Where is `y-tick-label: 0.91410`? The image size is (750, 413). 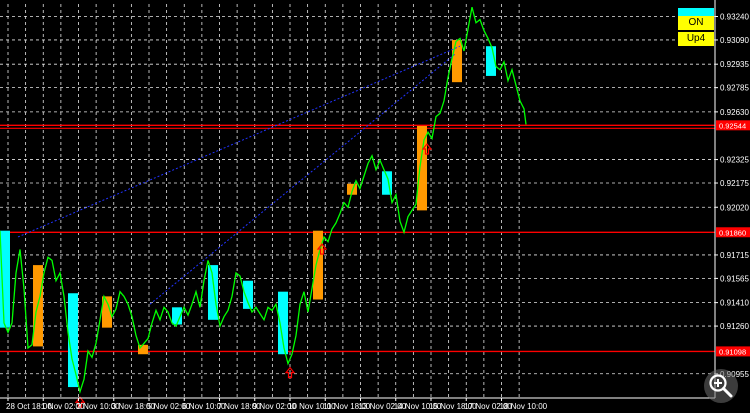 y-tick-label: 0.91410 is located at coordinates (734, 303).